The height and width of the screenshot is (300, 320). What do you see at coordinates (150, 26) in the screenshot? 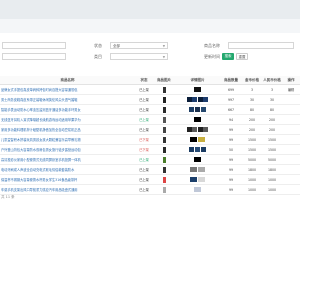
I see `sub-bar` at bounding box center [150, 26].